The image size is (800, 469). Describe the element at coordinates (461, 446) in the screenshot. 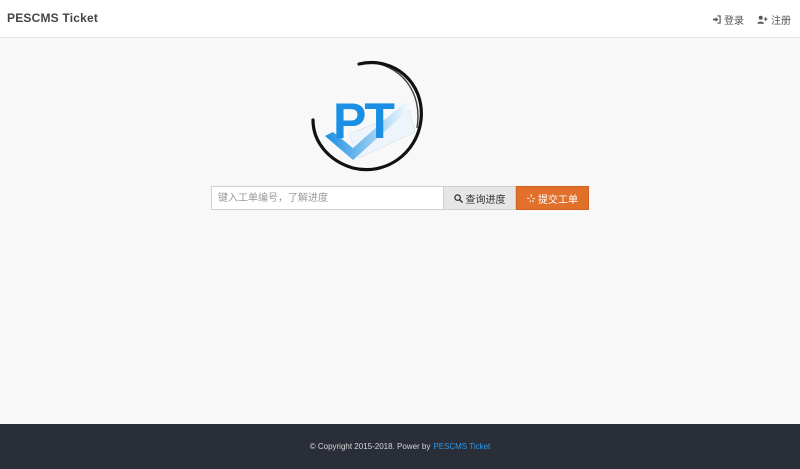

I see `footer-pescms-link: PESCMS Ticket` at that location.